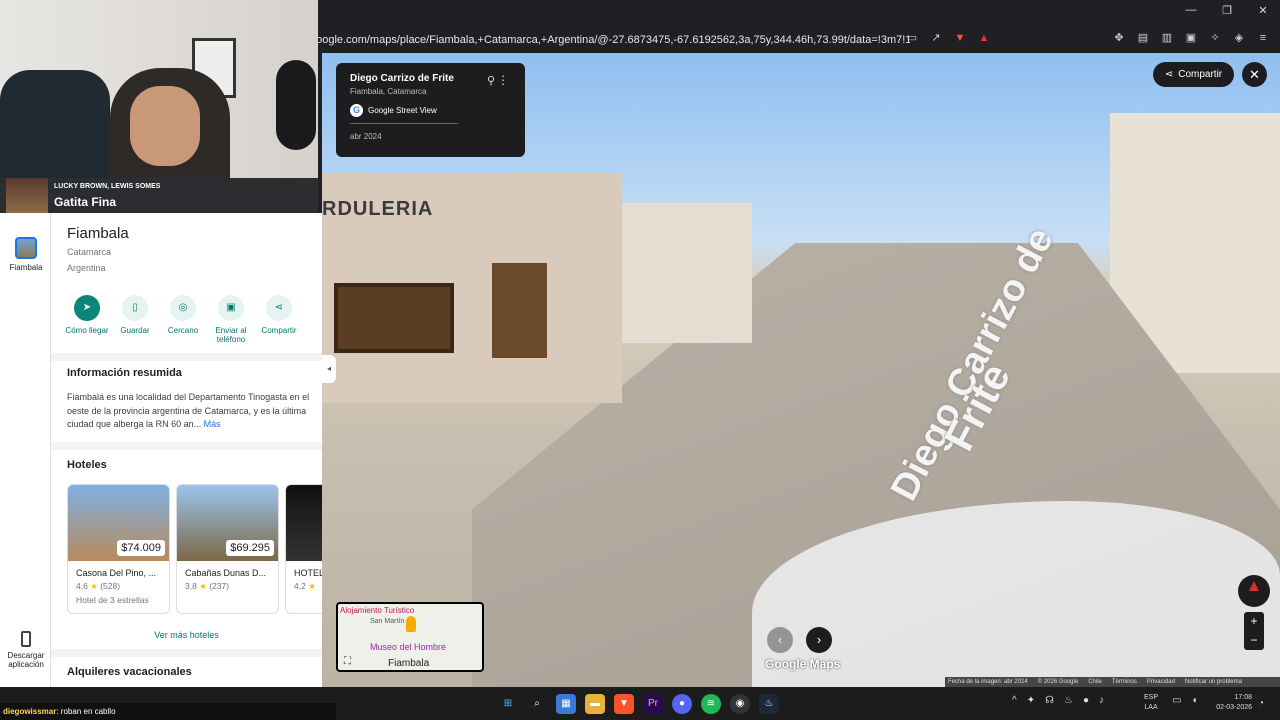 This screenshot has height=720, width=1280. I want to click on windows-start-icon: ⊞, so click(508, 704).